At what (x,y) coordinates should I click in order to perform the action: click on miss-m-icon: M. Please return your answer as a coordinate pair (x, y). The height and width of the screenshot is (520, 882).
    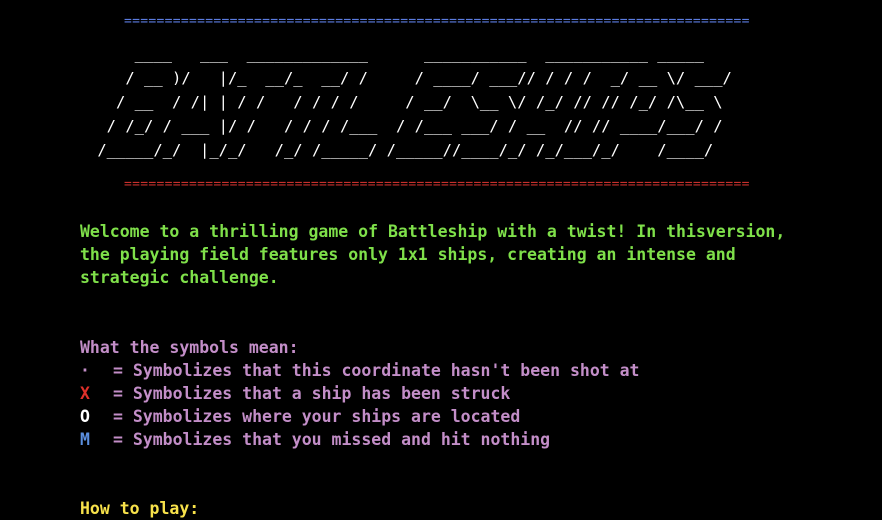
    Looking at the image, I should click on (85, 439).